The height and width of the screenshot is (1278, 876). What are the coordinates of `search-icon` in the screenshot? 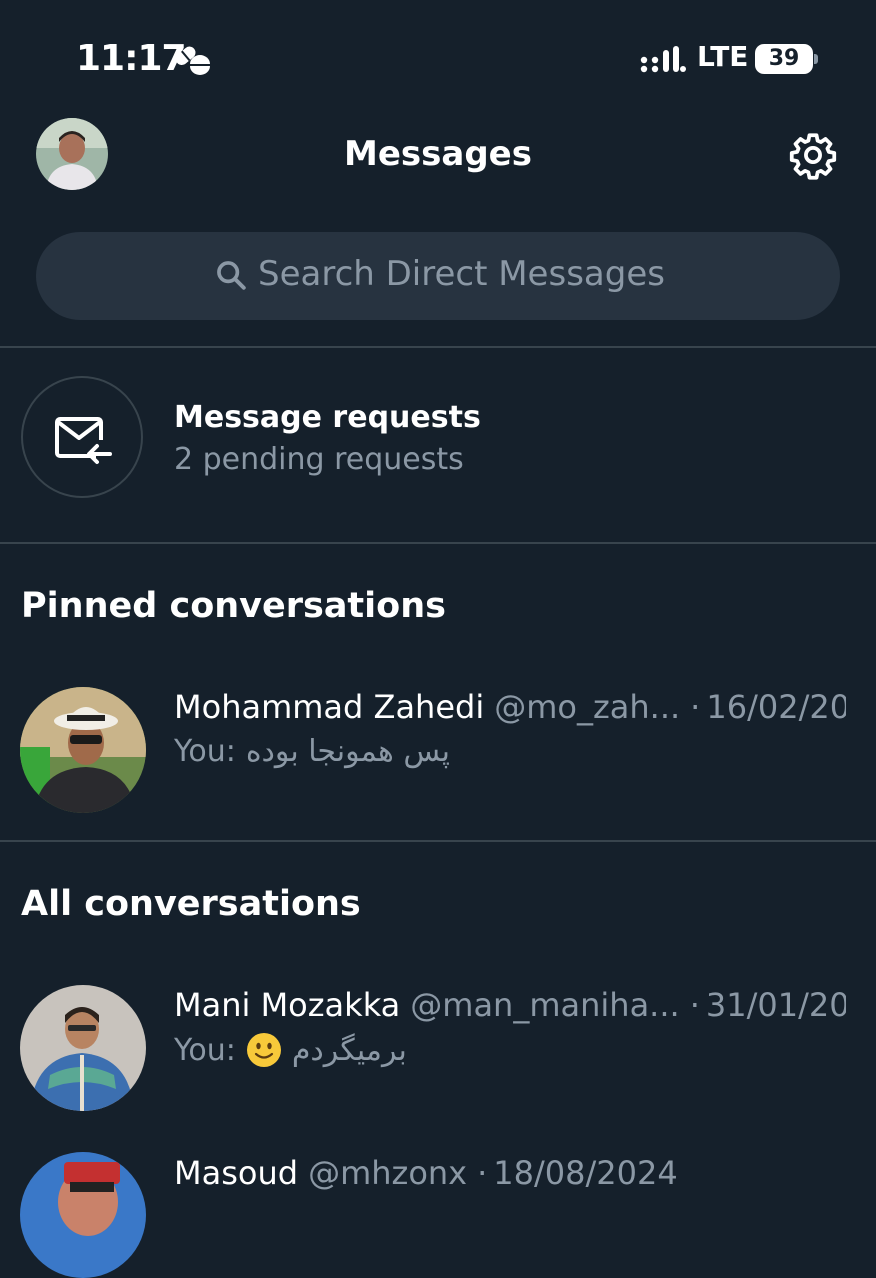 It's located at (231, 275).